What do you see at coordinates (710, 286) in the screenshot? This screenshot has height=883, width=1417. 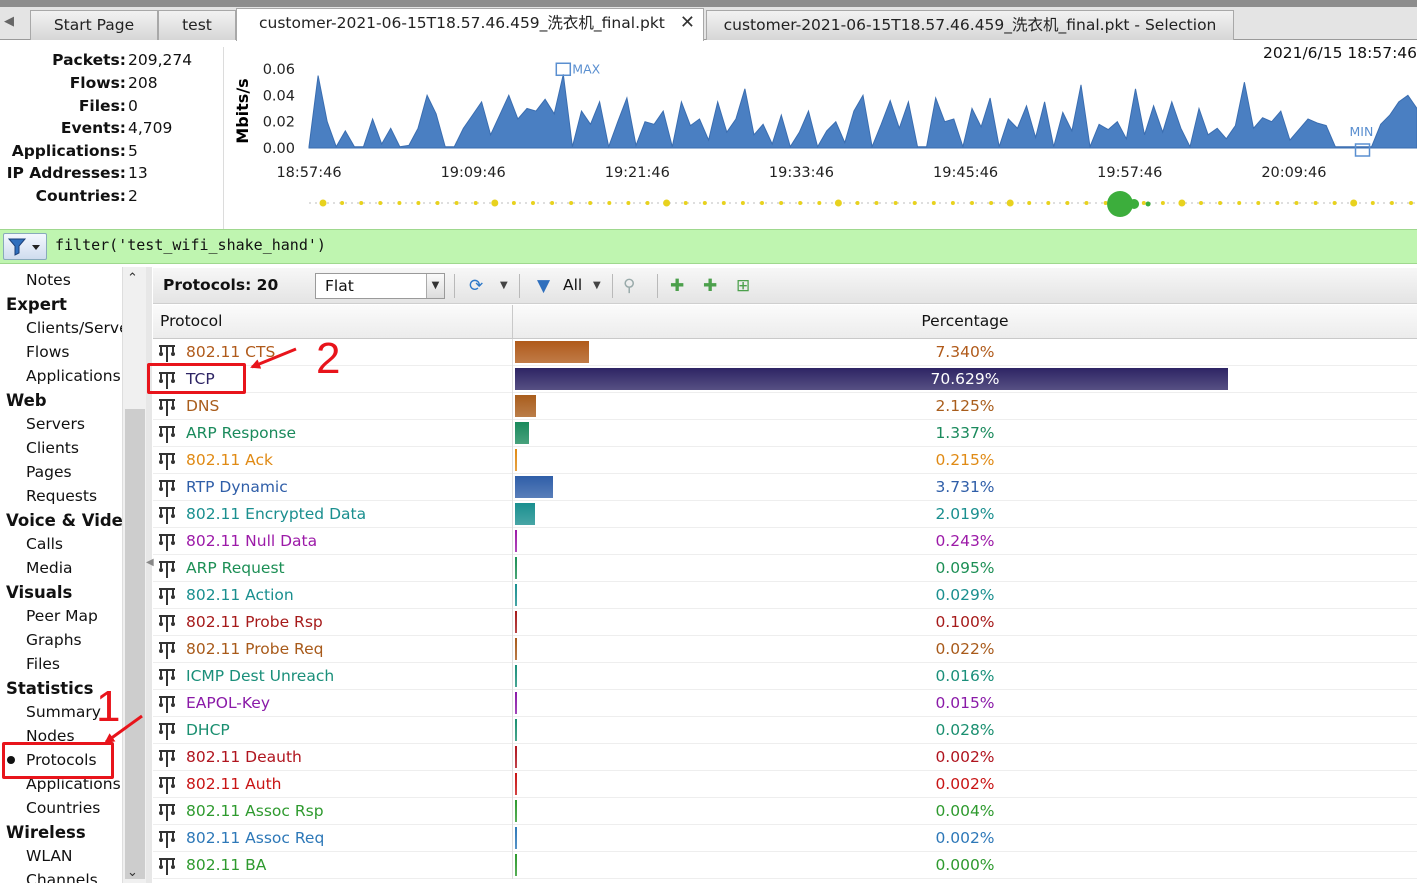 I see `add-node-icon: ✚` at bounding box center [710, 286].